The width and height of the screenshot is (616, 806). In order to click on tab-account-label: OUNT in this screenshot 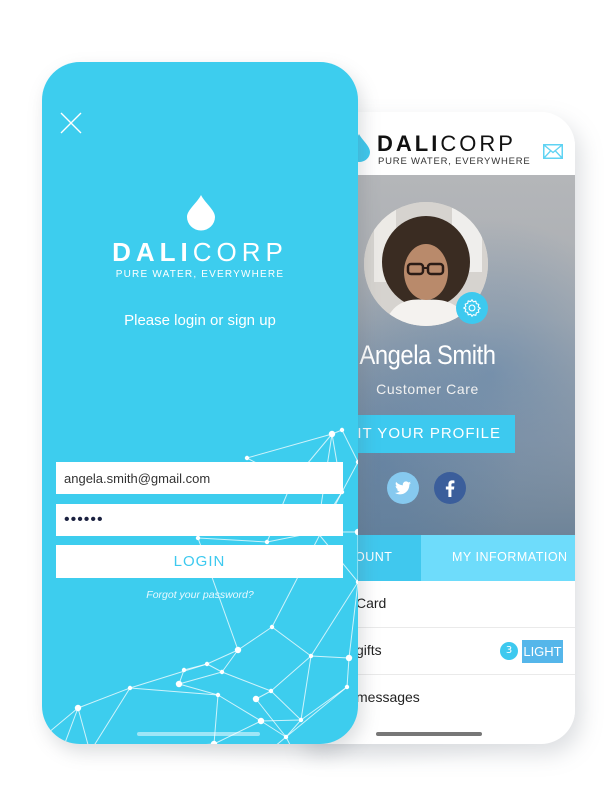, I will do `click(374, 557)`.